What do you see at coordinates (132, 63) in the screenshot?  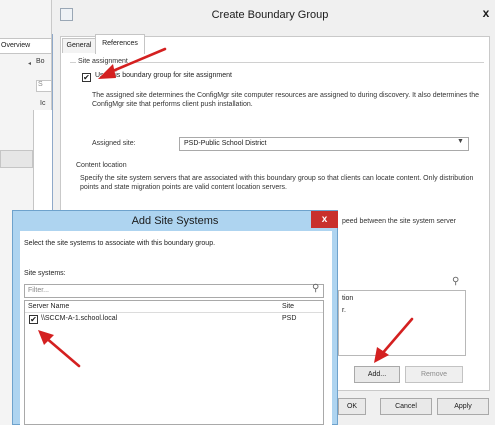 I see `annotation-arrow-checkbox` at bounding box center [132, 63].